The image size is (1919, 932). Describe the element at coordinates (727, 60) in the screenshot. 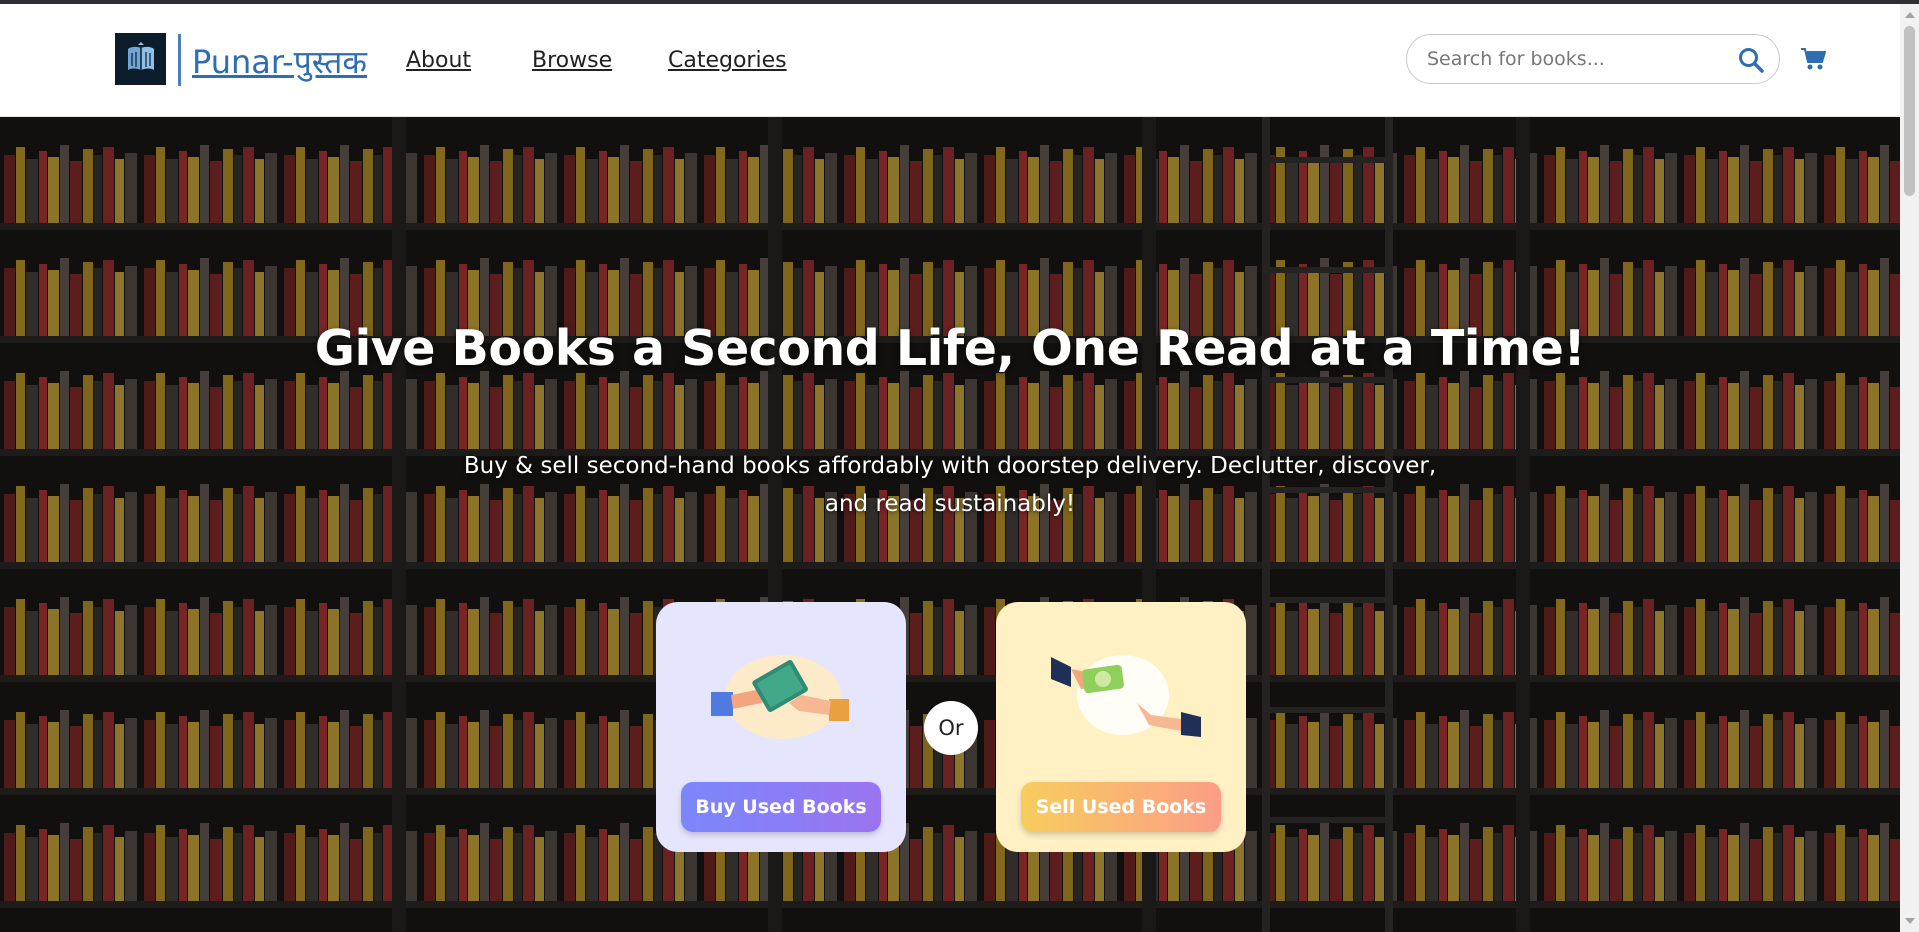

I see `nav-categories-link: Categories` at that location.